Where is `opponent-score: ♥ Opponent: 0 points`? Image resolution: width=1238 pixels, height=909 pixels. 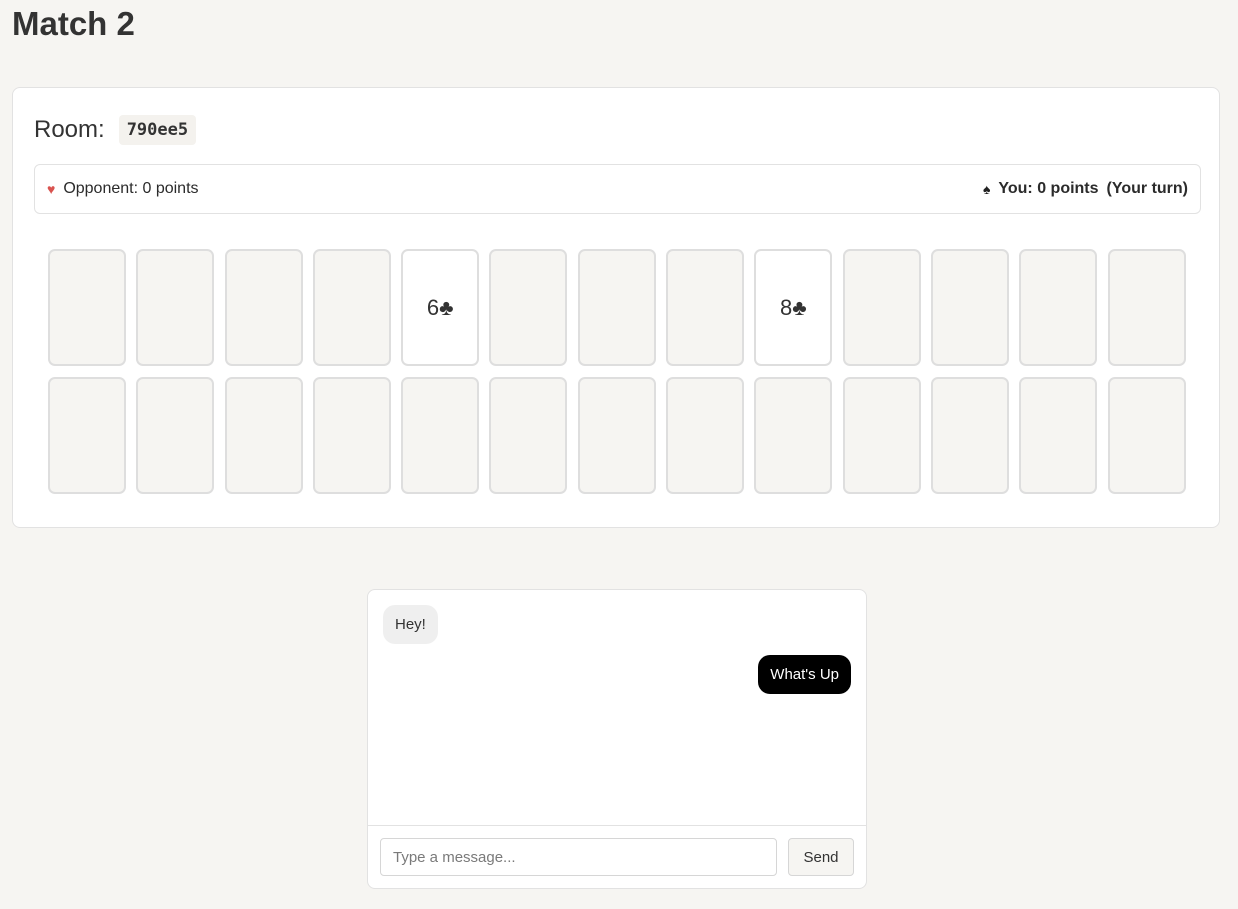 opponent-score: ♥ Opponent: 0 points is located at coordinates (123, 189).